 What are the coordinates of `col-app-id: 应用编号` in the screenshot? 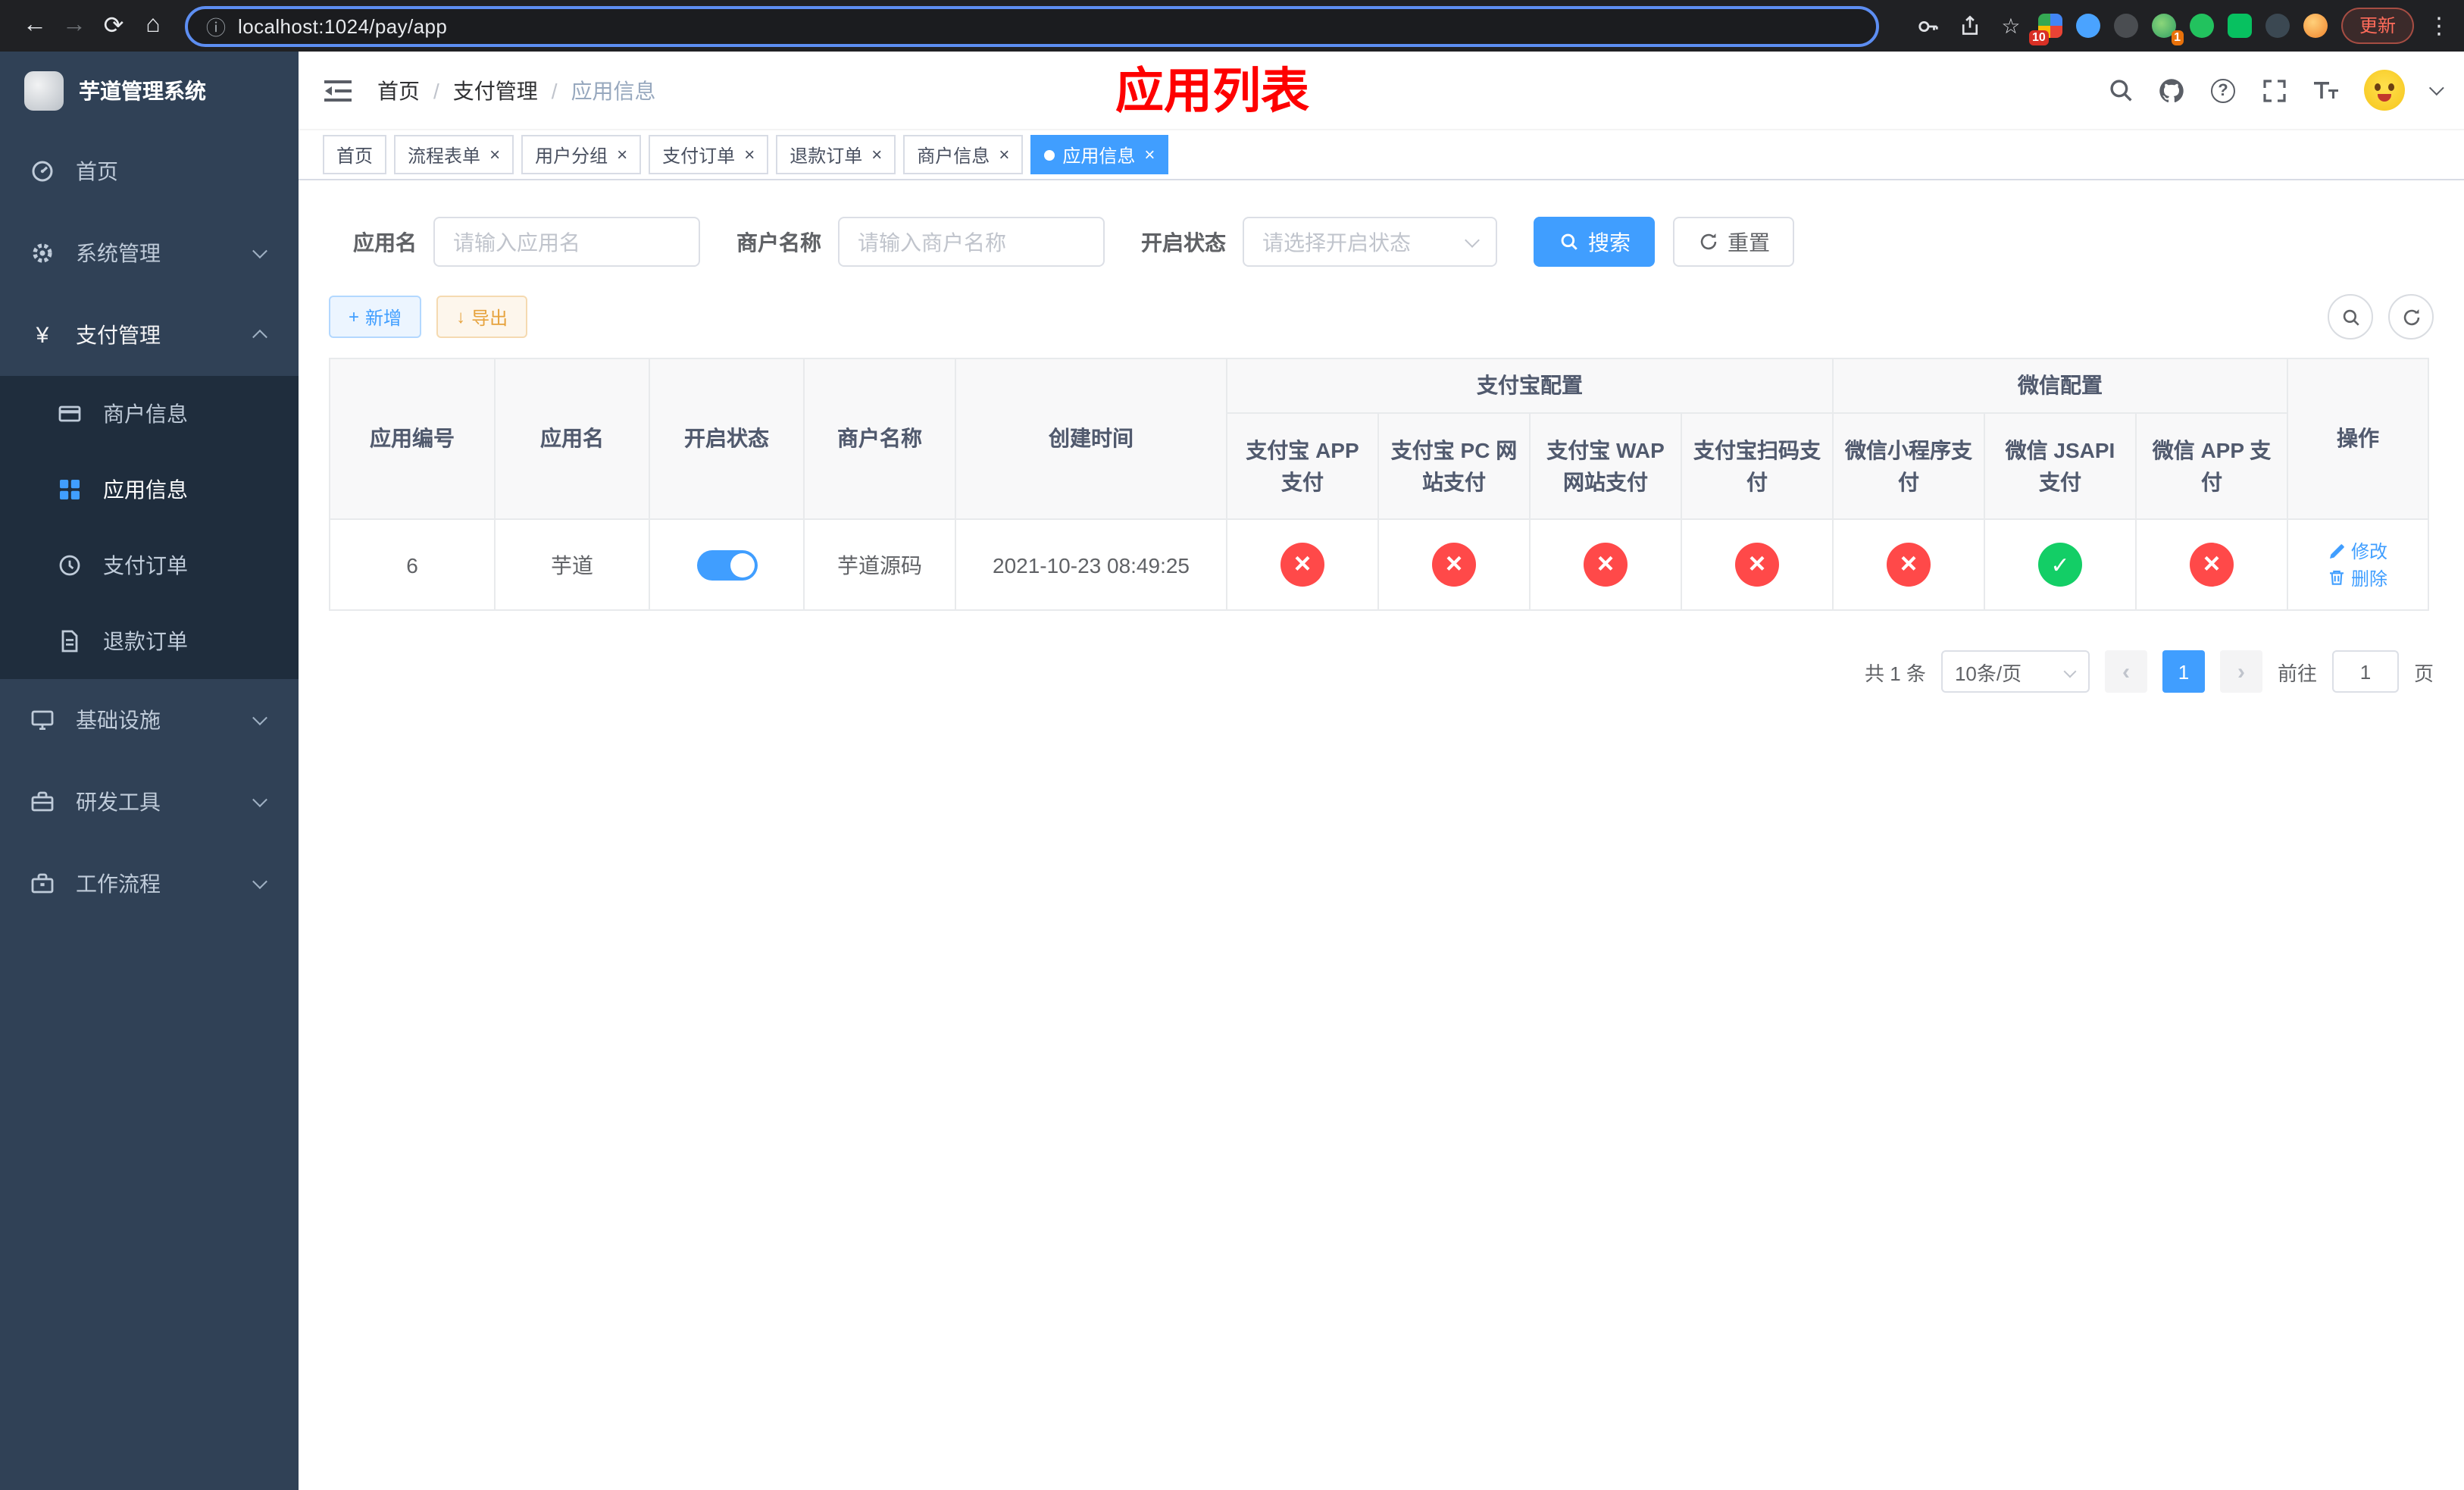 It's located at (412, 439).